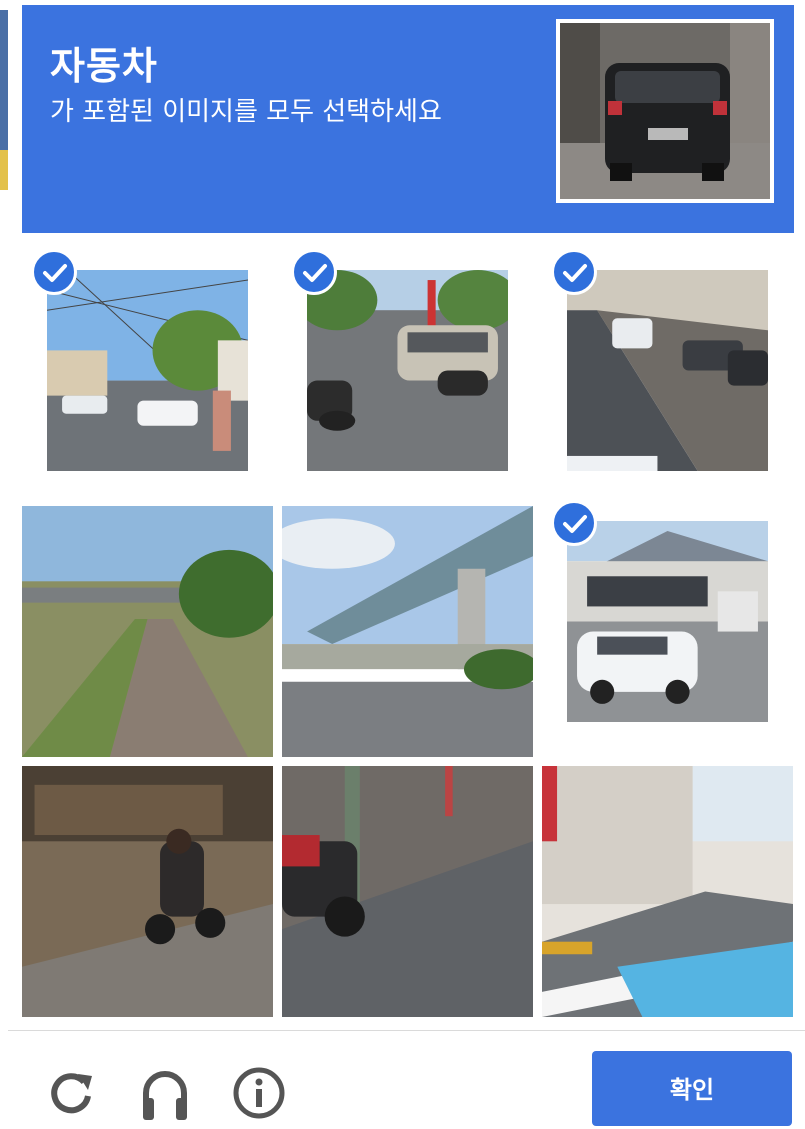 This screenshot has height=1129, width=805. I want to click on footer-divider, so click(406, 1030).